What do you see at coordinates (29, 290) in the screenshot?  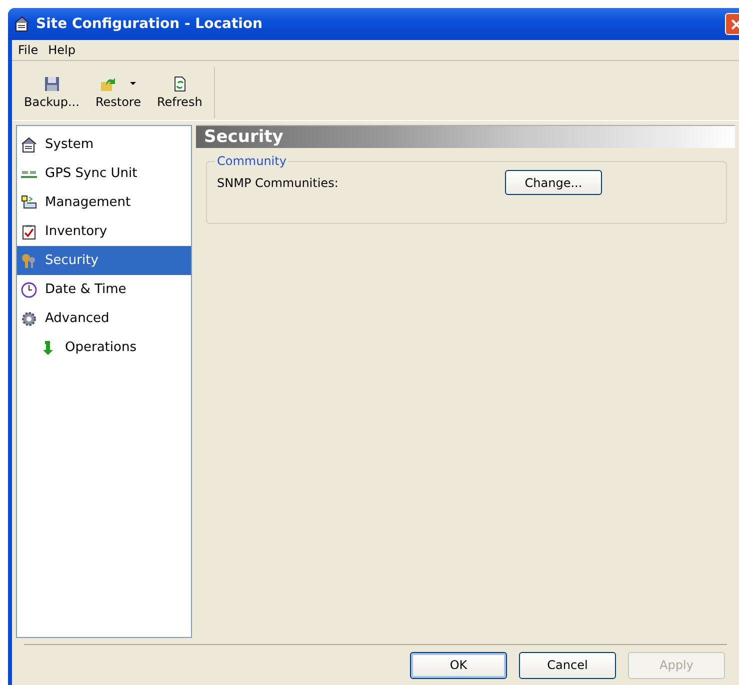 I see `clock-icon` at bounding box center [29, 290].